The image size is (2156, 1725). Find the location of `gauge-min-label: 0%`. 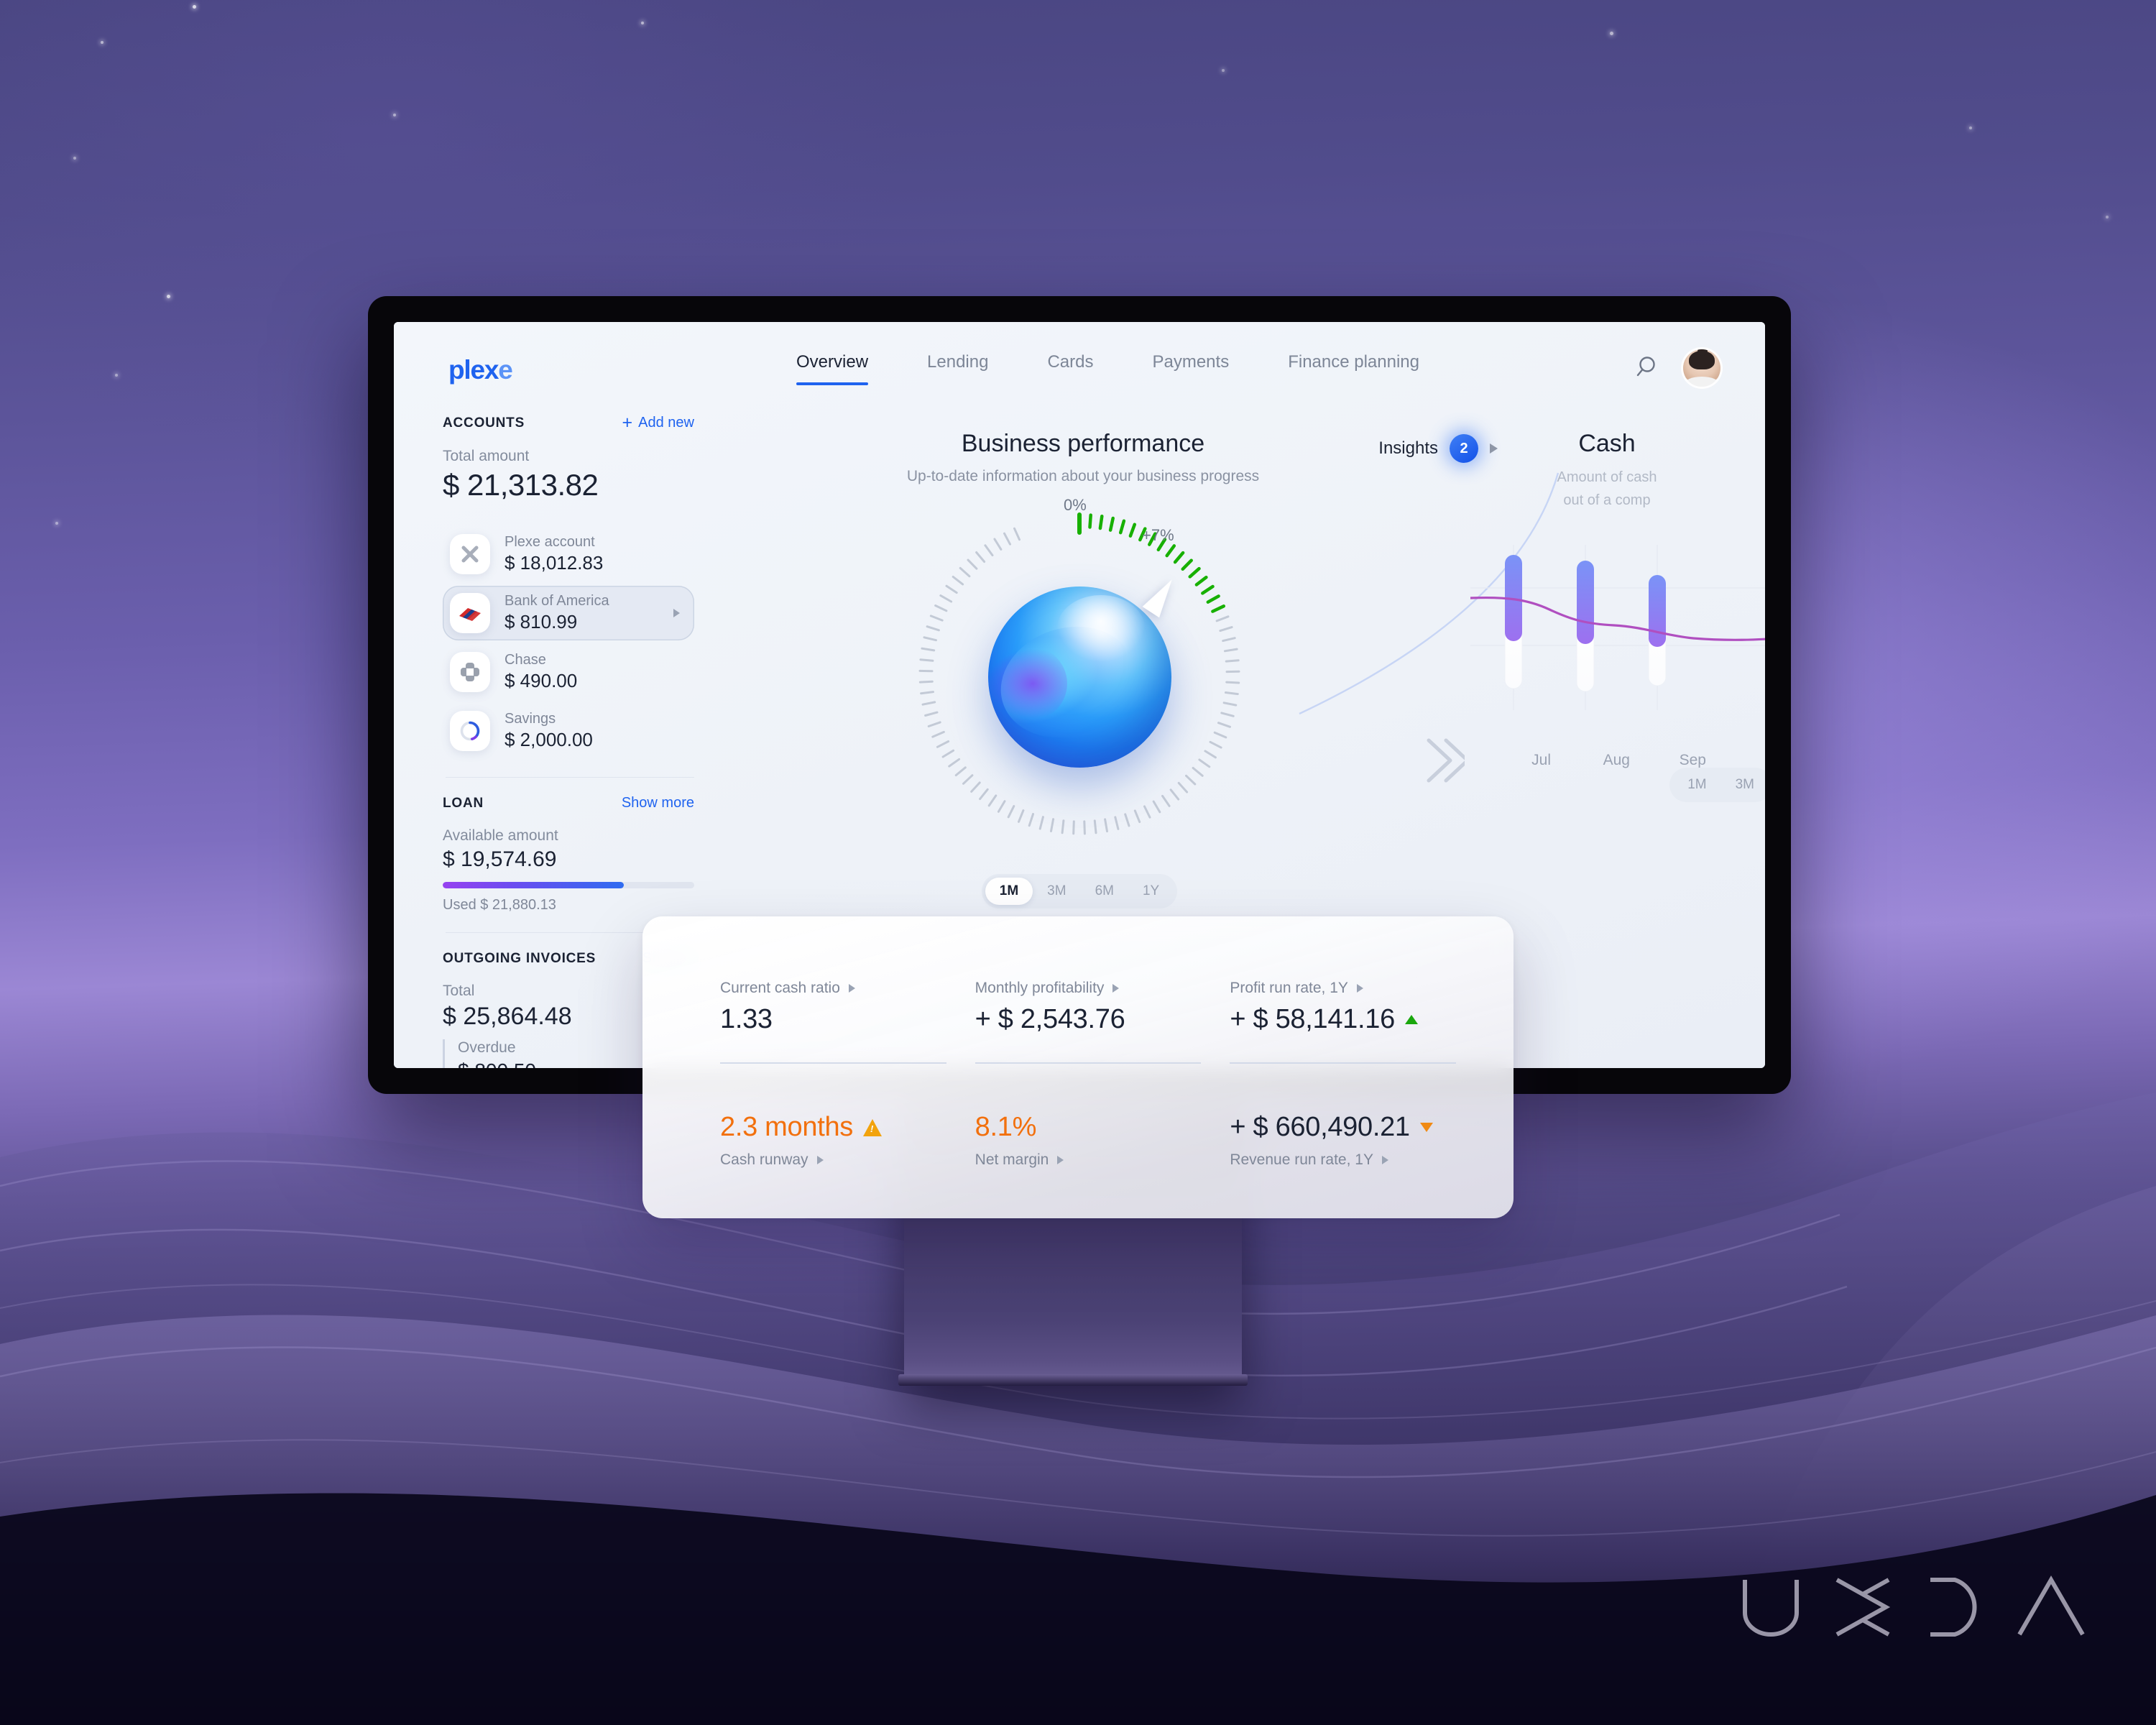

gauge-min-label: 0% is located at coordinates (1075, 505).